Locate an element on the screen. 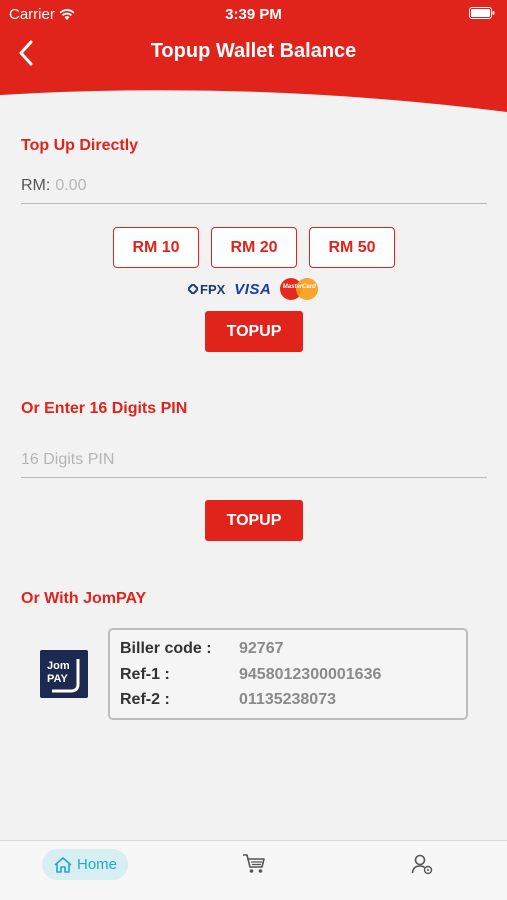 Image resolution: width=507 pixels, height=900 pixels. ref2-label: Ref-2 : is located at coordinates (145, 699).